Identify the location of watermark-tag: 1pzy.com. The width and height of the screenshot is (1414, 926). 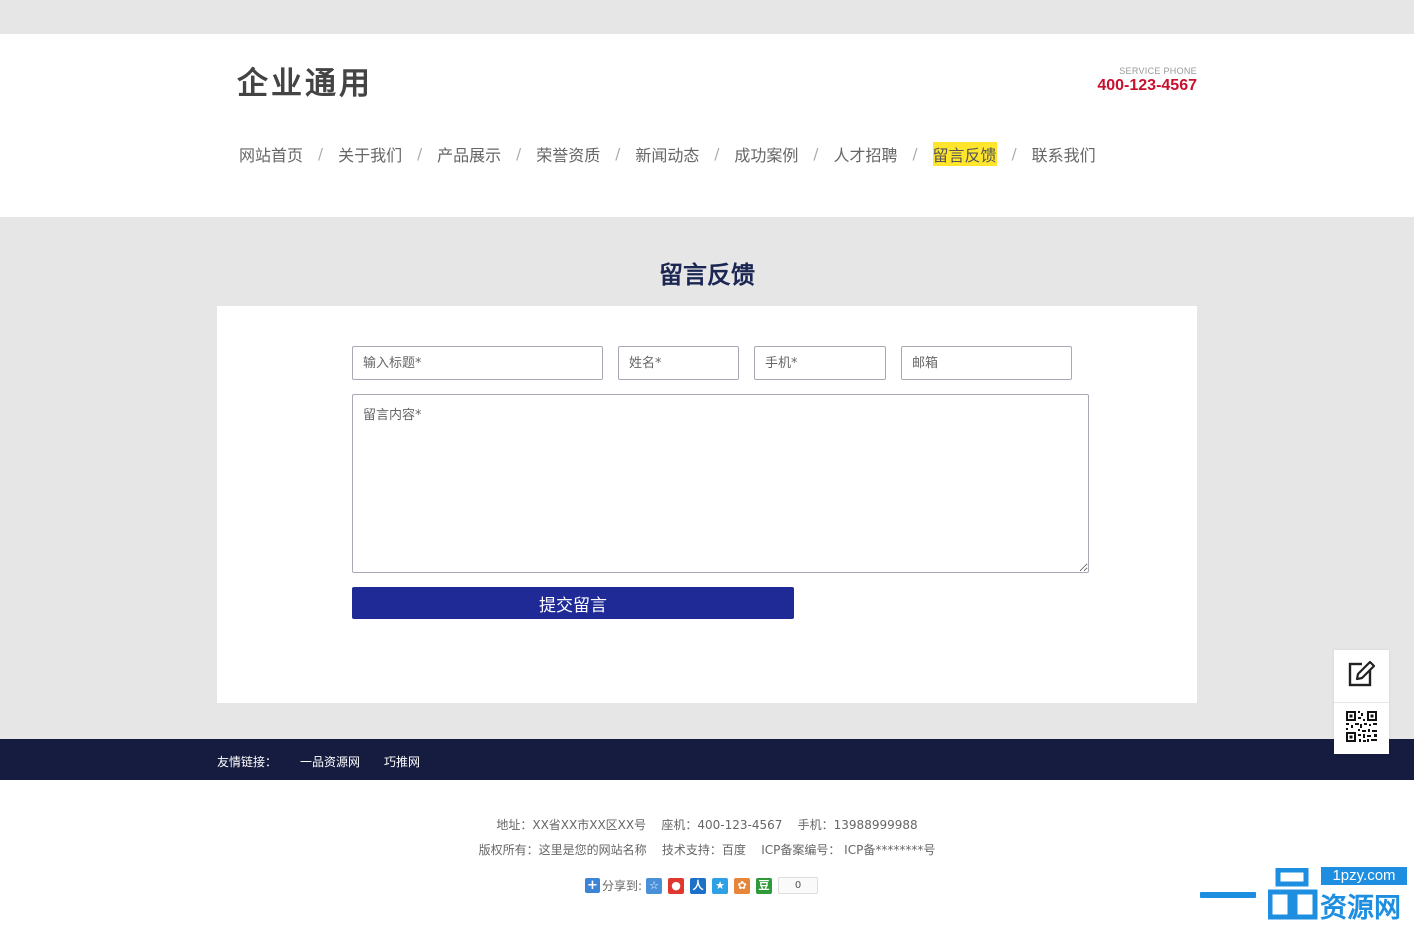
(1364, 876).